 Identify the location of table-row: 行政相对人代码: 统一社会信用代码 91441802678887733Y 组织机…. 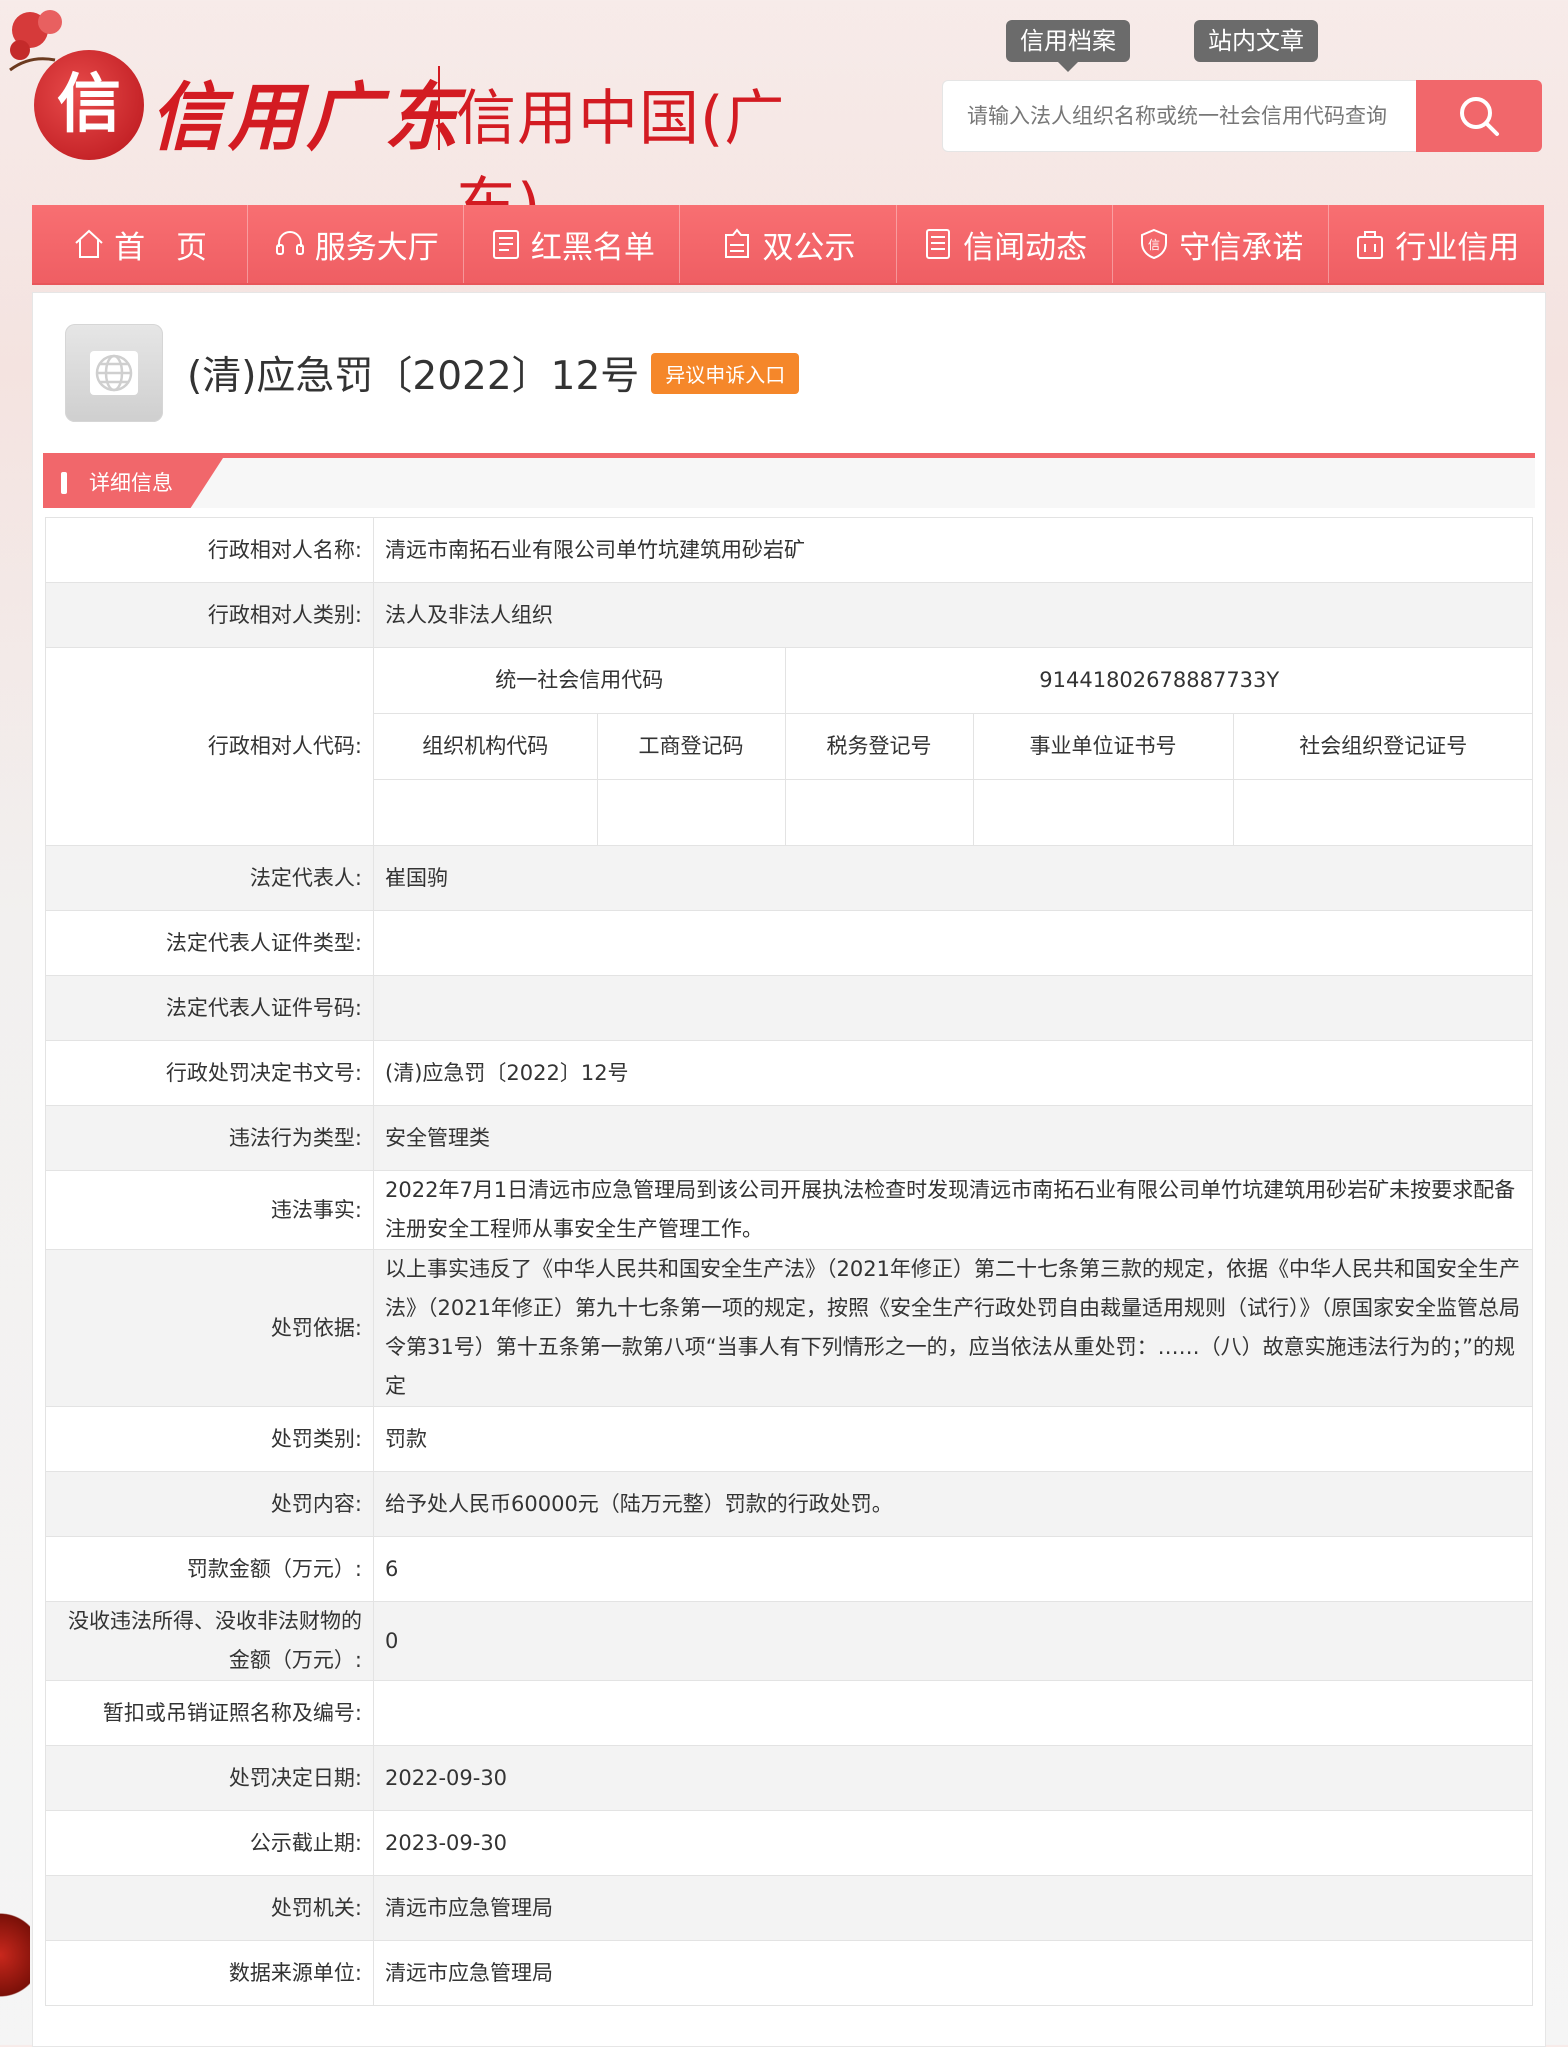
(789, 746).